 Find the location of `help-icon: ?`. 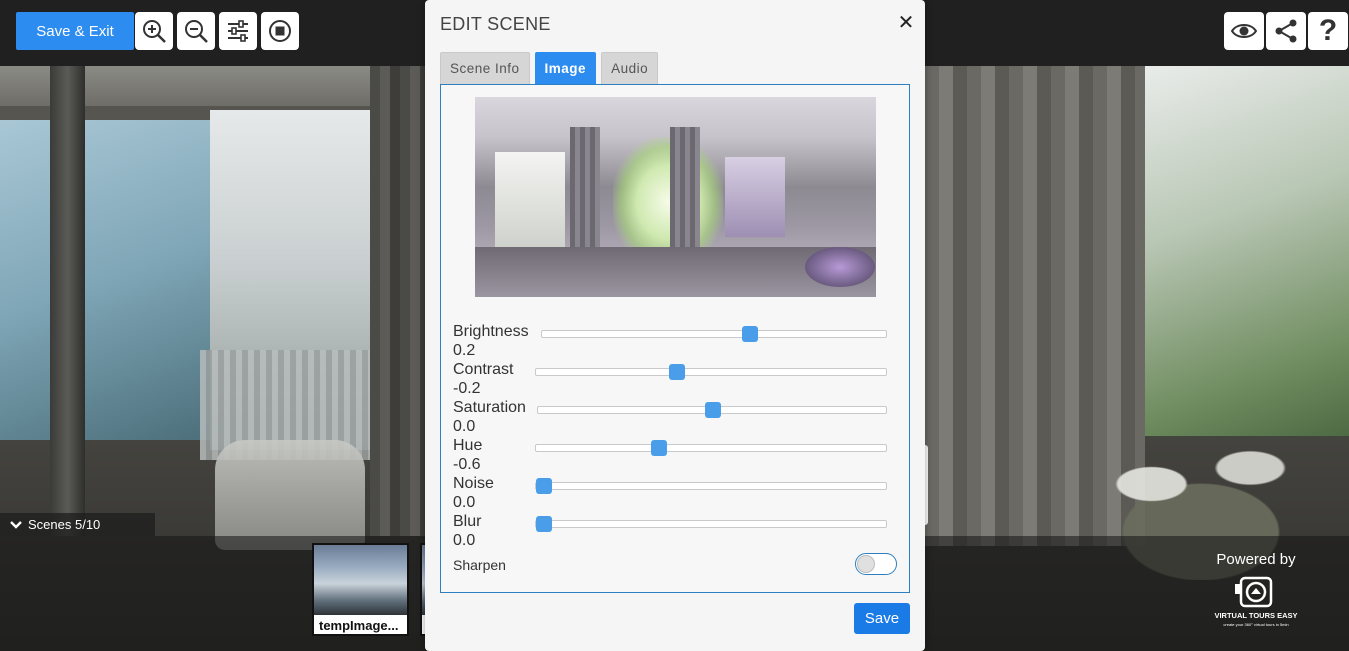

help-icon: ? is located at coordinates (1328, 30).